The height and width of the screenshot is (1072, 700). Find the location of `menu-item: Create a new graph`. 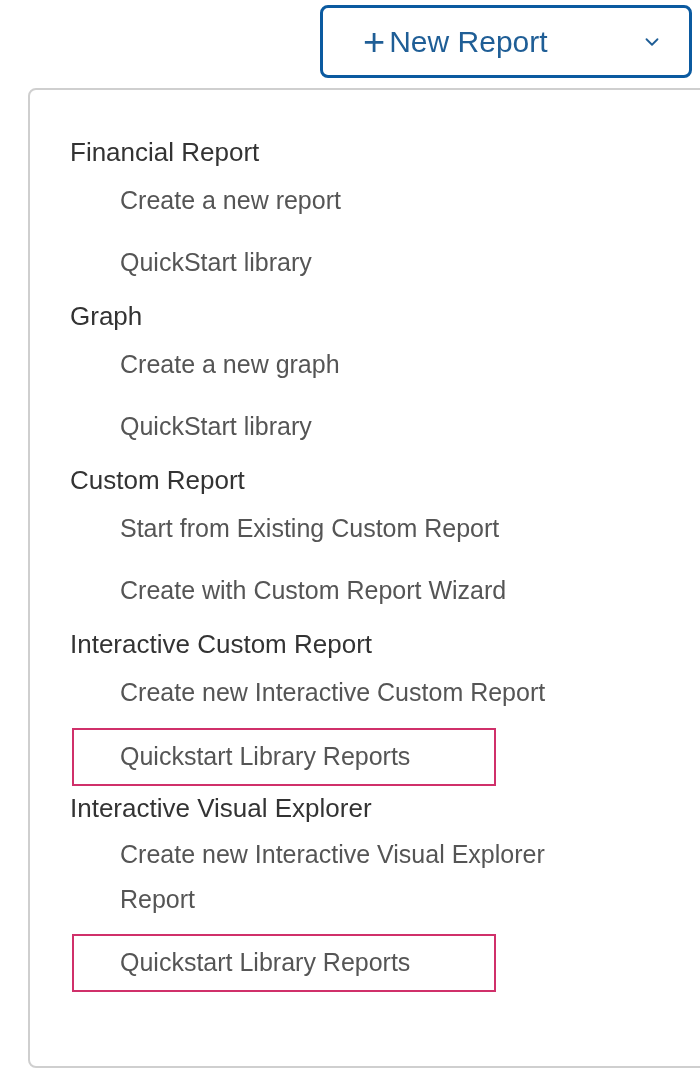

menu-item: Create a new graph is located at coordinates (350, 364).